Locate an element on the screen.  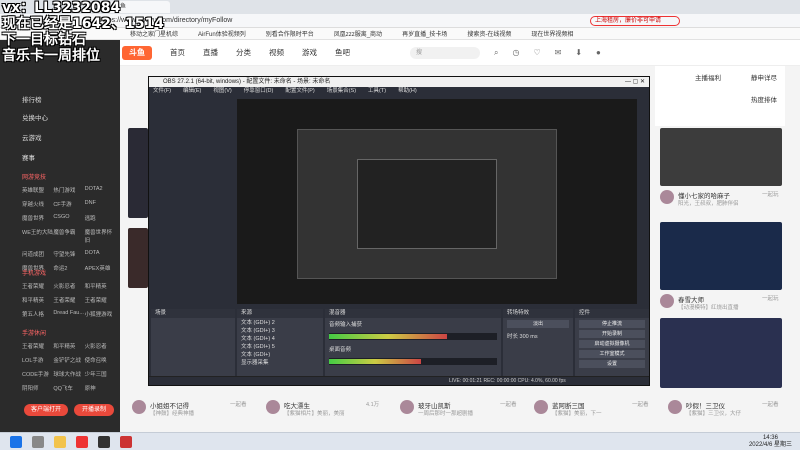
game-link: DNF is located at coordinates (100, 204).